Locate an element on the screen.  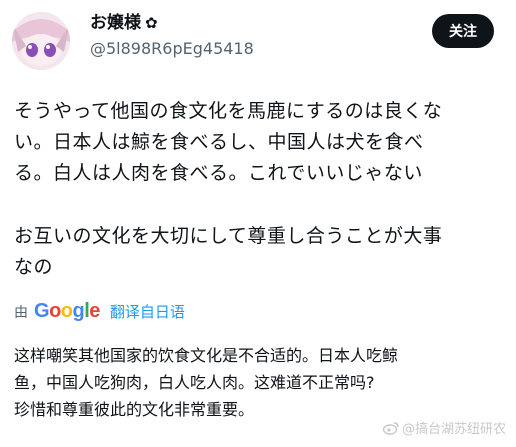
user-handle: @5l898R6pEg45418 is located at coordinates (172, 49).